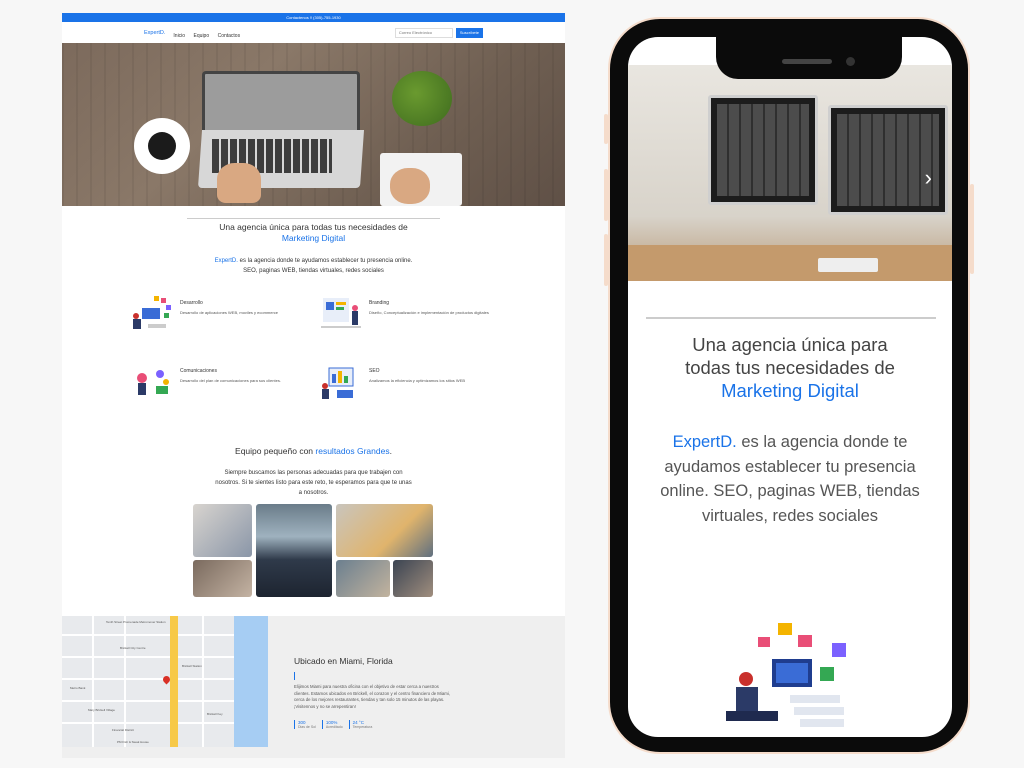 The image size is (1024, 768). I want to click on phone-notch, so click(809, 58).